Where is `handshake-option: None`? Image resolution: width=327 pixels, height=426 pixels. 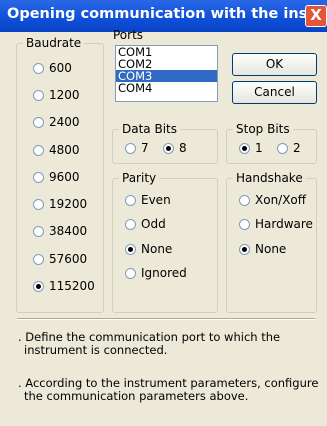
handshake-option: None is located at coordinates (262, 249).